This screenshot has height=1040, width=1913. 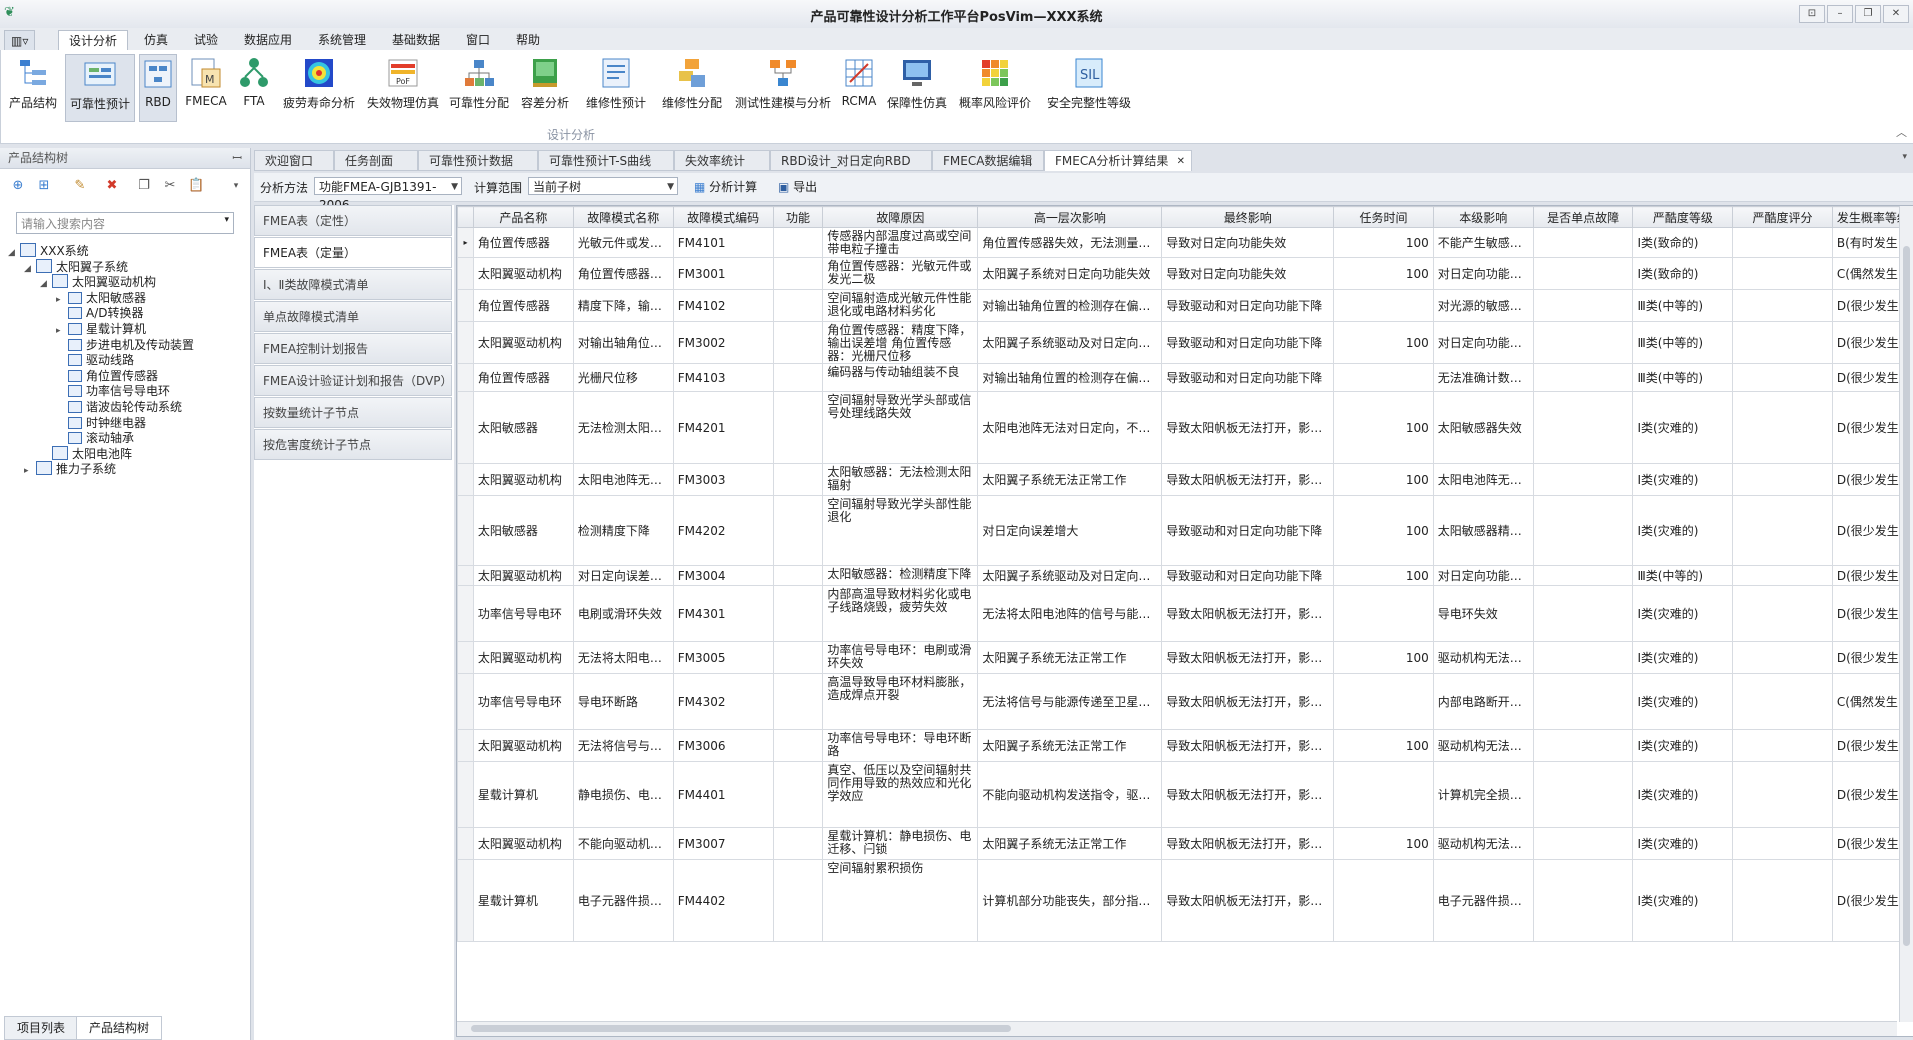 What do you see at coordinates (254, 87) in the screenshot?
I see `fta-button: FTA` at bounding box center [254, 87].